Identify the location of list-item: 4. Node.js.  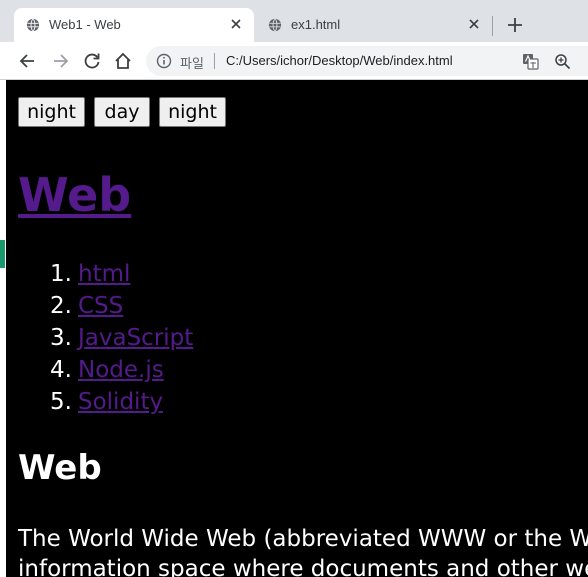
(298, 370).